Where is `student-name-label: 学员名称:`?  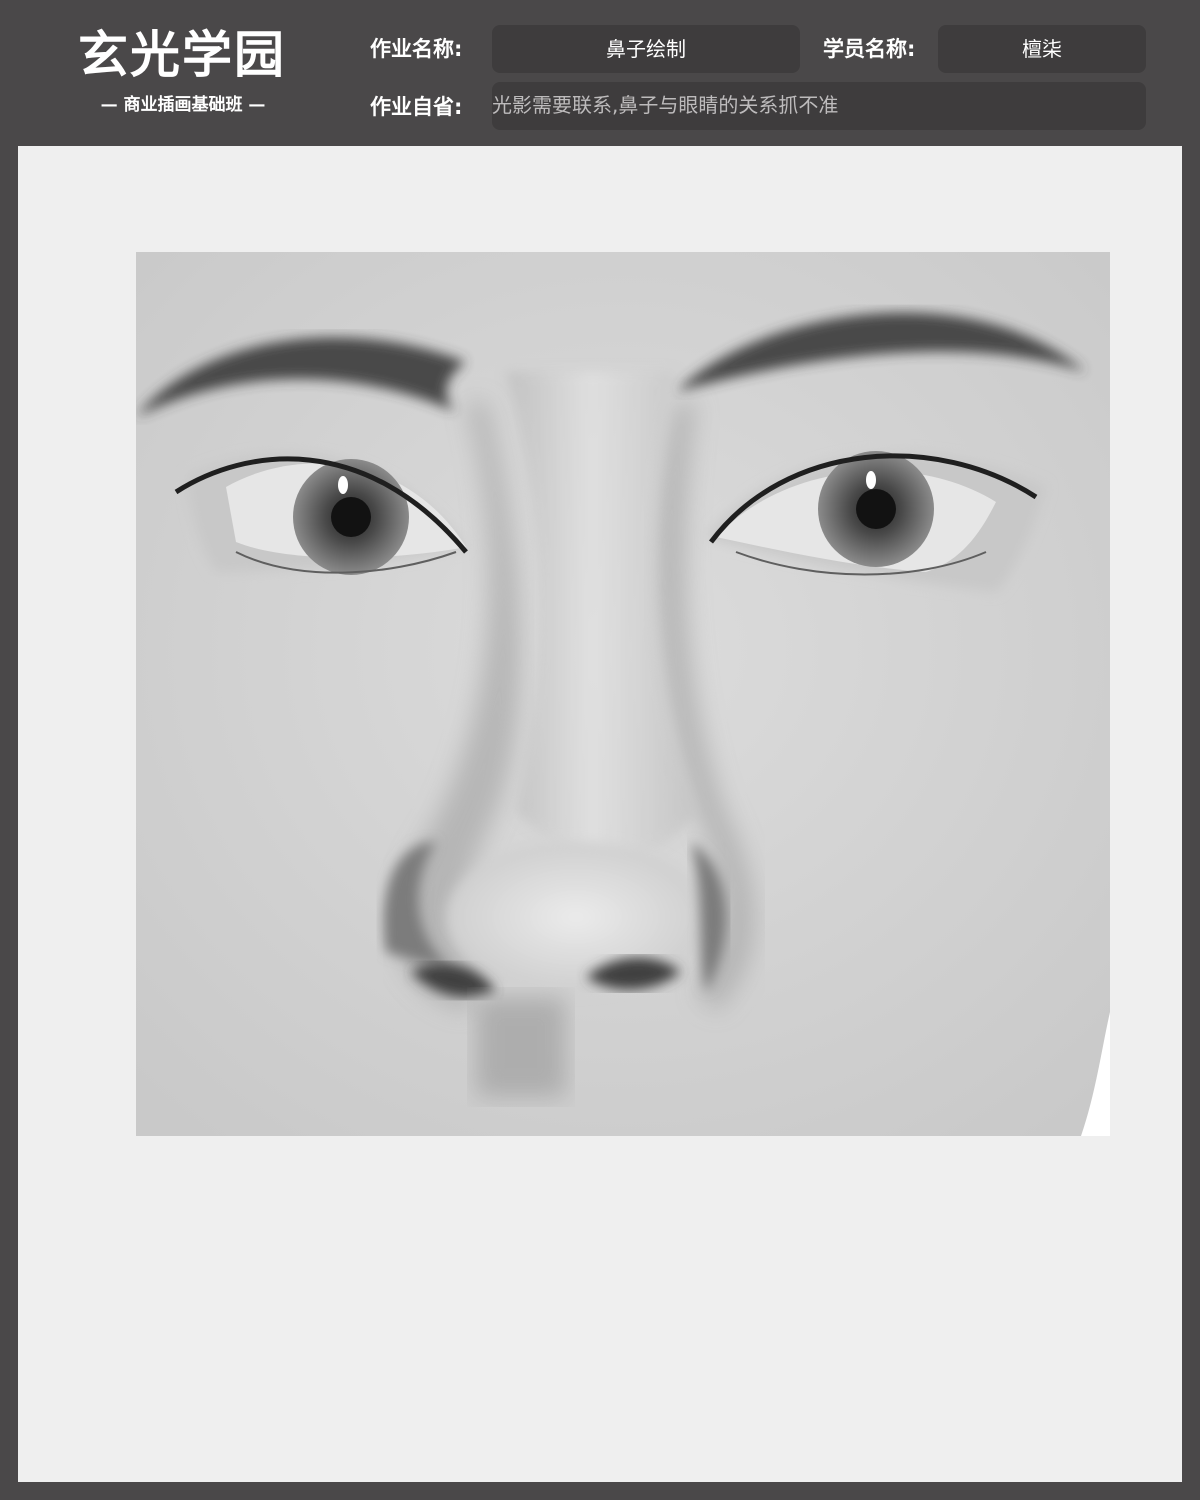
student-name-label: 学员名称: is located at coordinates (869, 49).